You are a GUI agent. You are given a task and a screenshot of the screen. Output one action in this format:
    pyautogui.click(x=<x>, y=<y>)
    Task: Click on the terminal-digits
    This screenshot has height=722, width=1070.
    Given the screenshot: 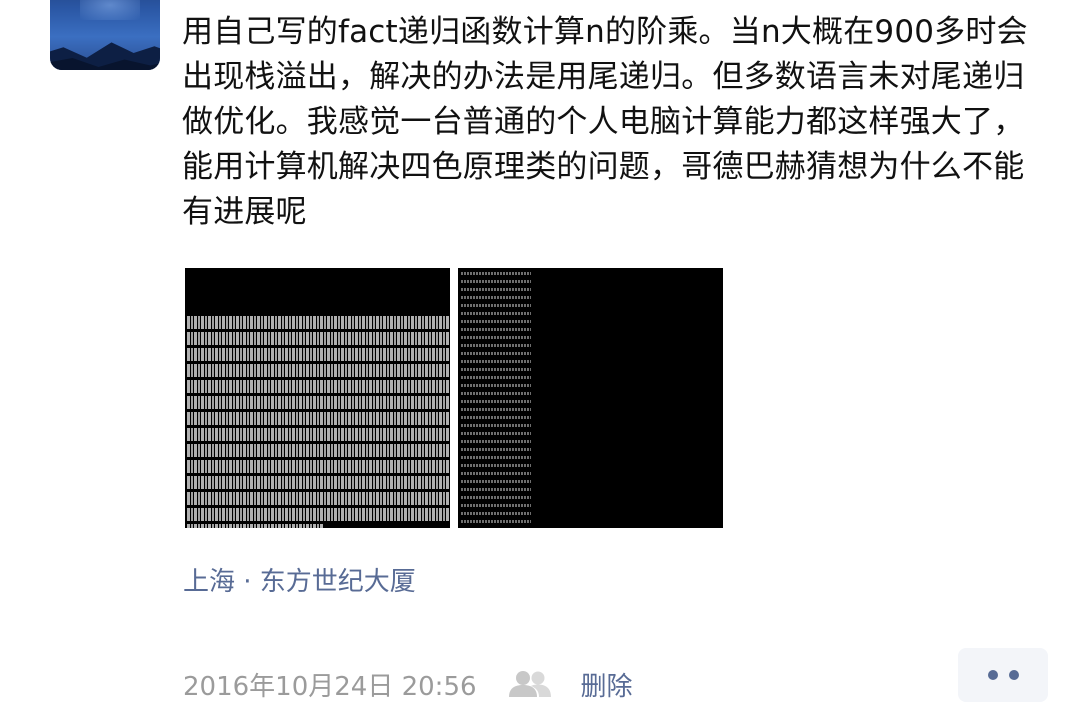 What is the action you would take?
    pyautogui.click(x=318, y=422)
    